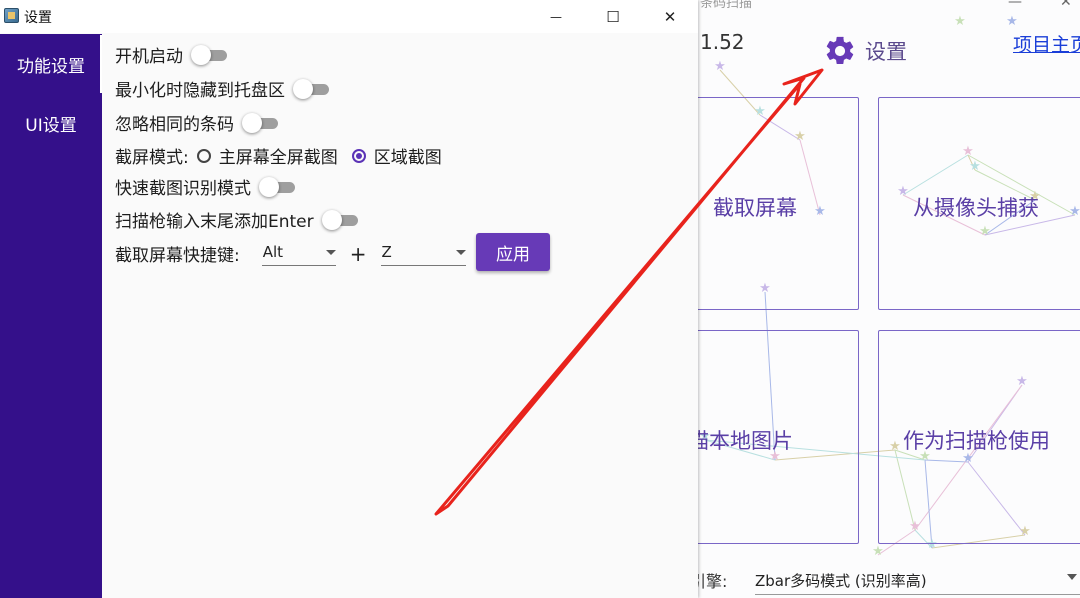 The image size is (1080, 598). I want to click on hotkey-modifier-select: Alt, so click(298, 253).